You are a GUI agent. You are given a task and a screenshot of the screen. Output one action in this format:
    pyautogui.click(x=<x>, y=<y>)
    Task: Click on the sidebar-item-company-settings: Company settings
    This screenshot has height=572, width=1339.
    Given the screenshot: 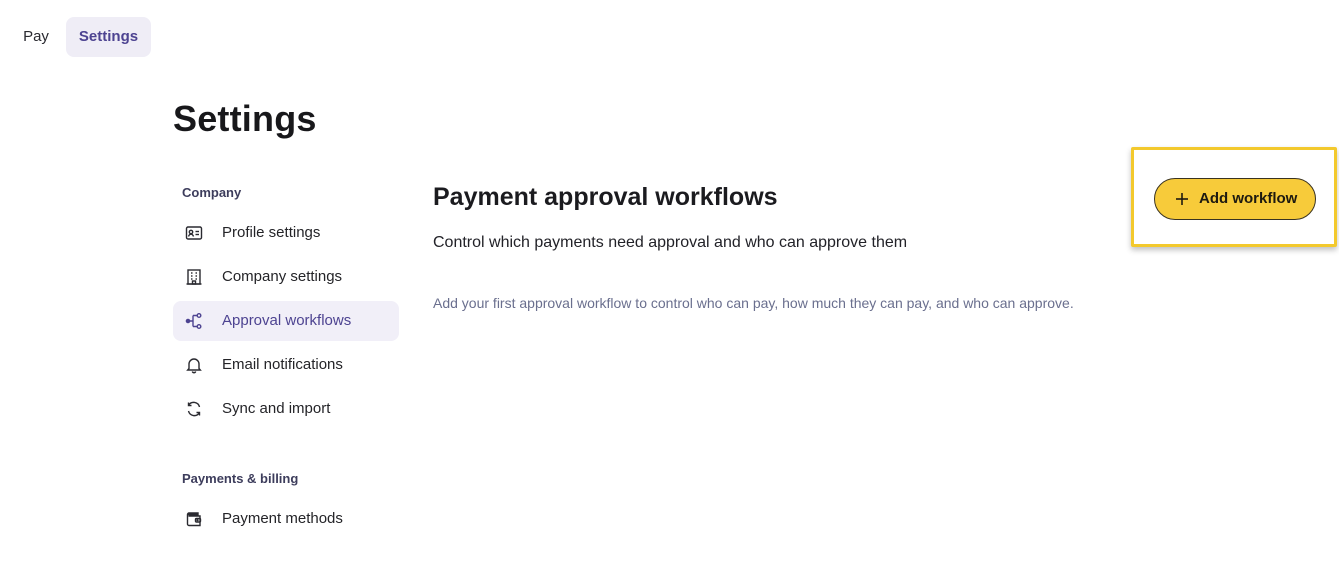 What is the action you would take?
    pyautogui.click(x=286, y=277)
    